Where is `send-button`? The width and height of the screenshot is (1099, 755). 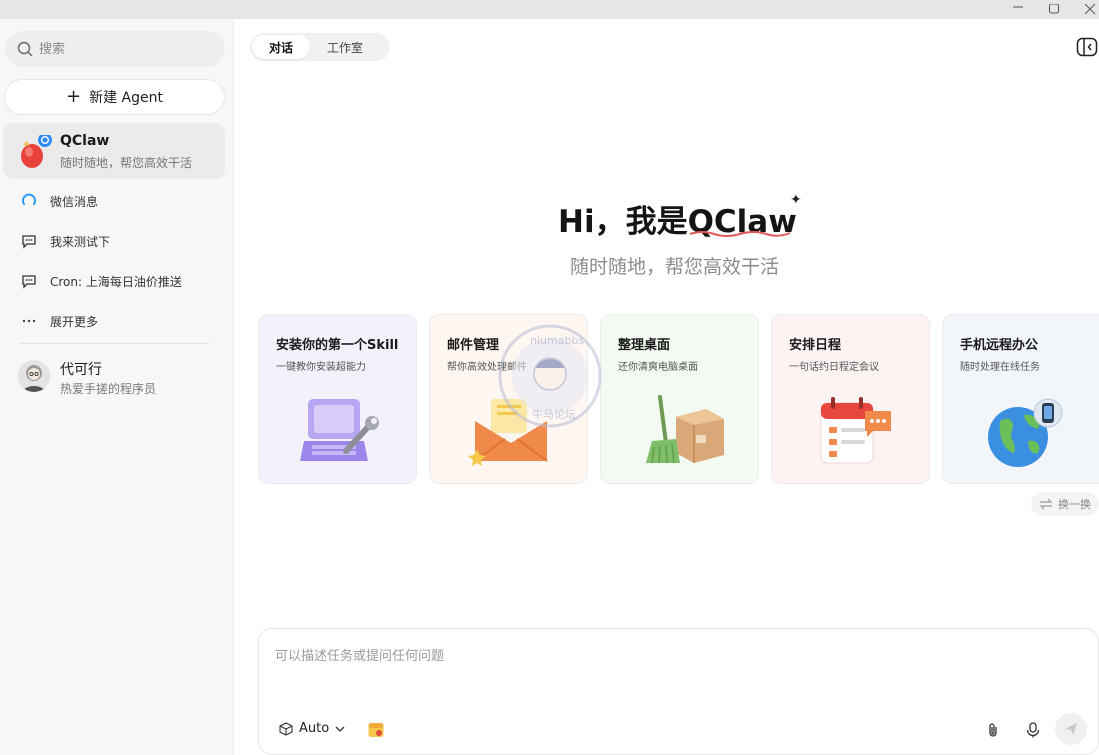
send-button is located at coordinates (1071, 729).